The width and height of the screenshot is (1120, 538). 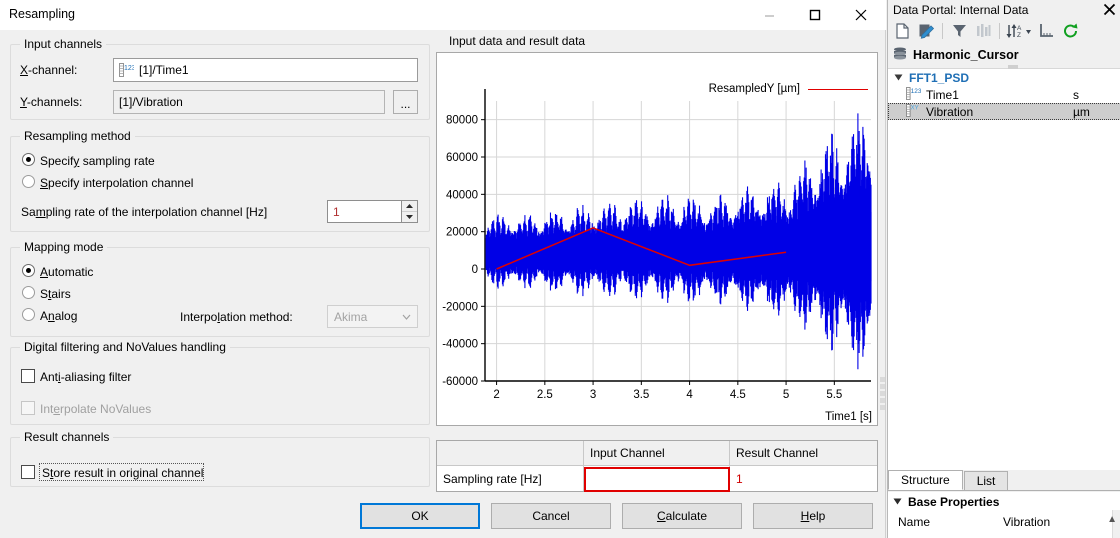 I want to click on cancel-button: Cancel, so click(x=551, y=516).